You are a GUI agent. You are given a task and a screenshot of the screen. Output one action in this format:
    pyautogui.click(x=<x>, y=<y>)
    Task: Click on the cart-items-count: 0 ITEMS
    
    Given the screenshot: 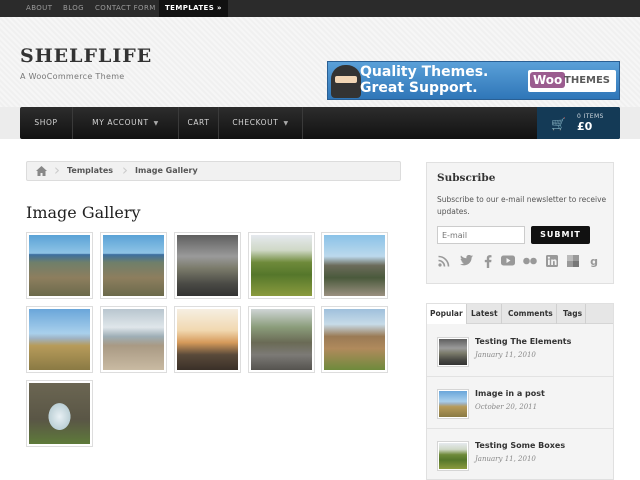 What is the action you would take?
    pyautogui.click(x=590, y=116)
    